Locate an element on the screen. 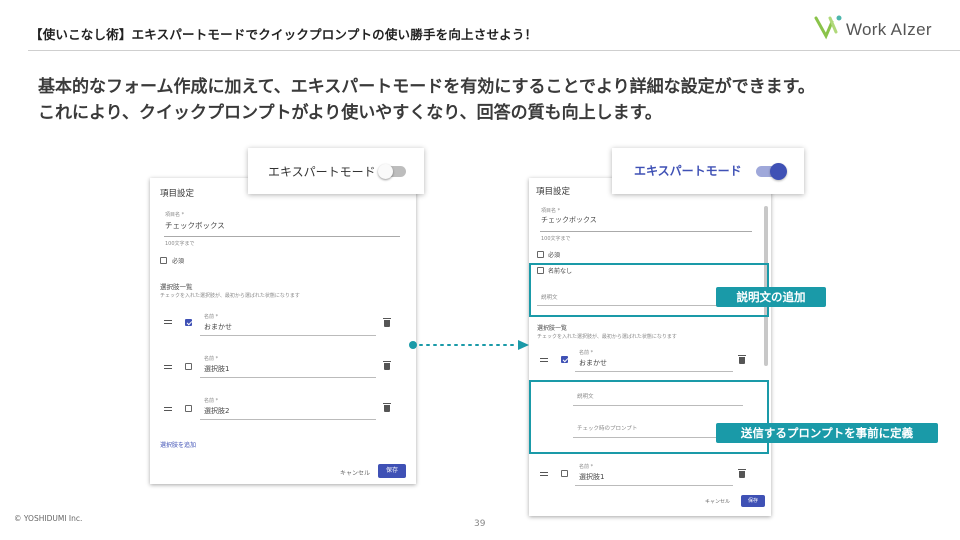  page-number: 39 is located at coordinates (480, 524).